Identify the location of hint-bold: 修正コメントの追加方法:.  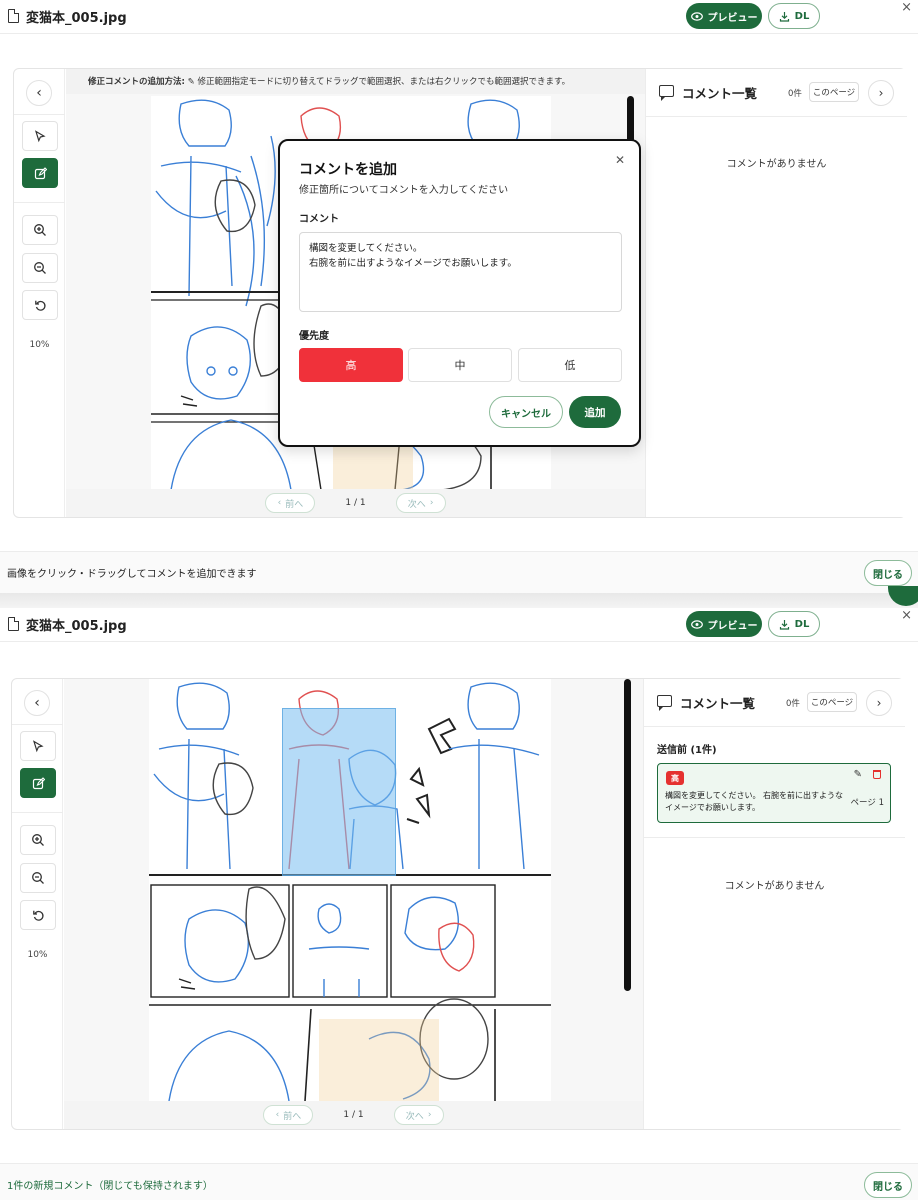
(136, 82).